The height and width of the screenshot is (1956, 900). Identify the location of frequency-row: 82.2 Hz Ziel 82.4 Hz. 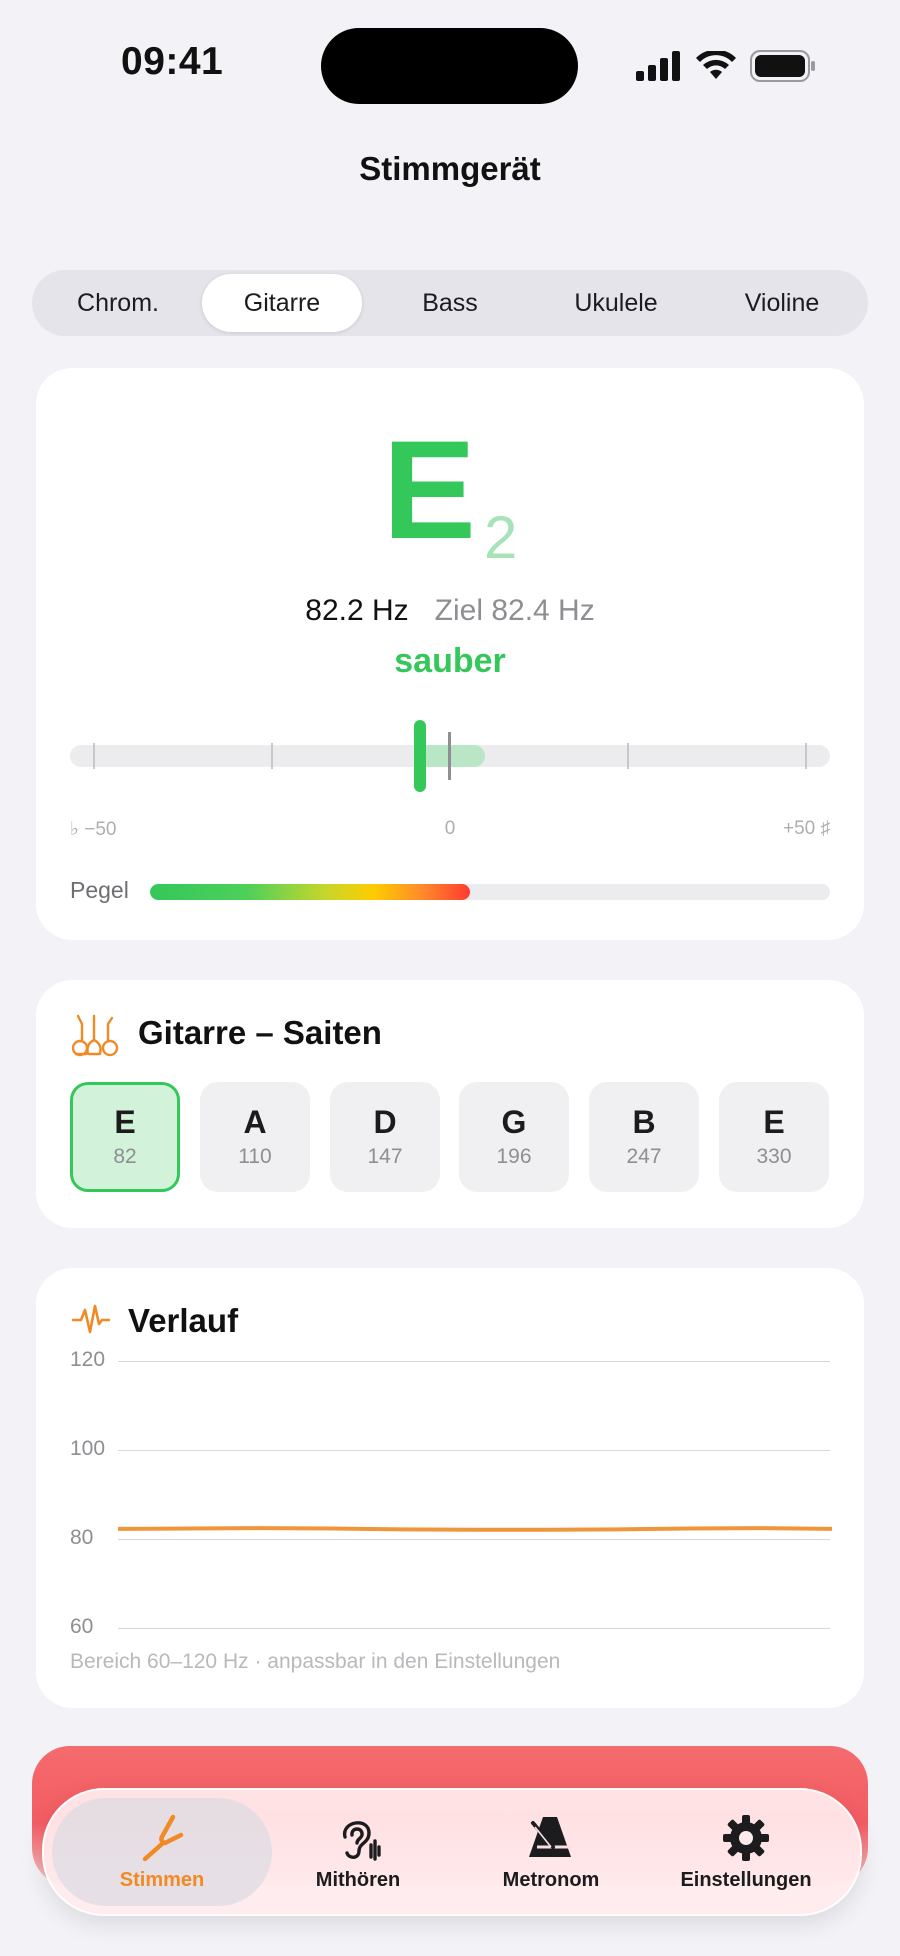
(450, 611).